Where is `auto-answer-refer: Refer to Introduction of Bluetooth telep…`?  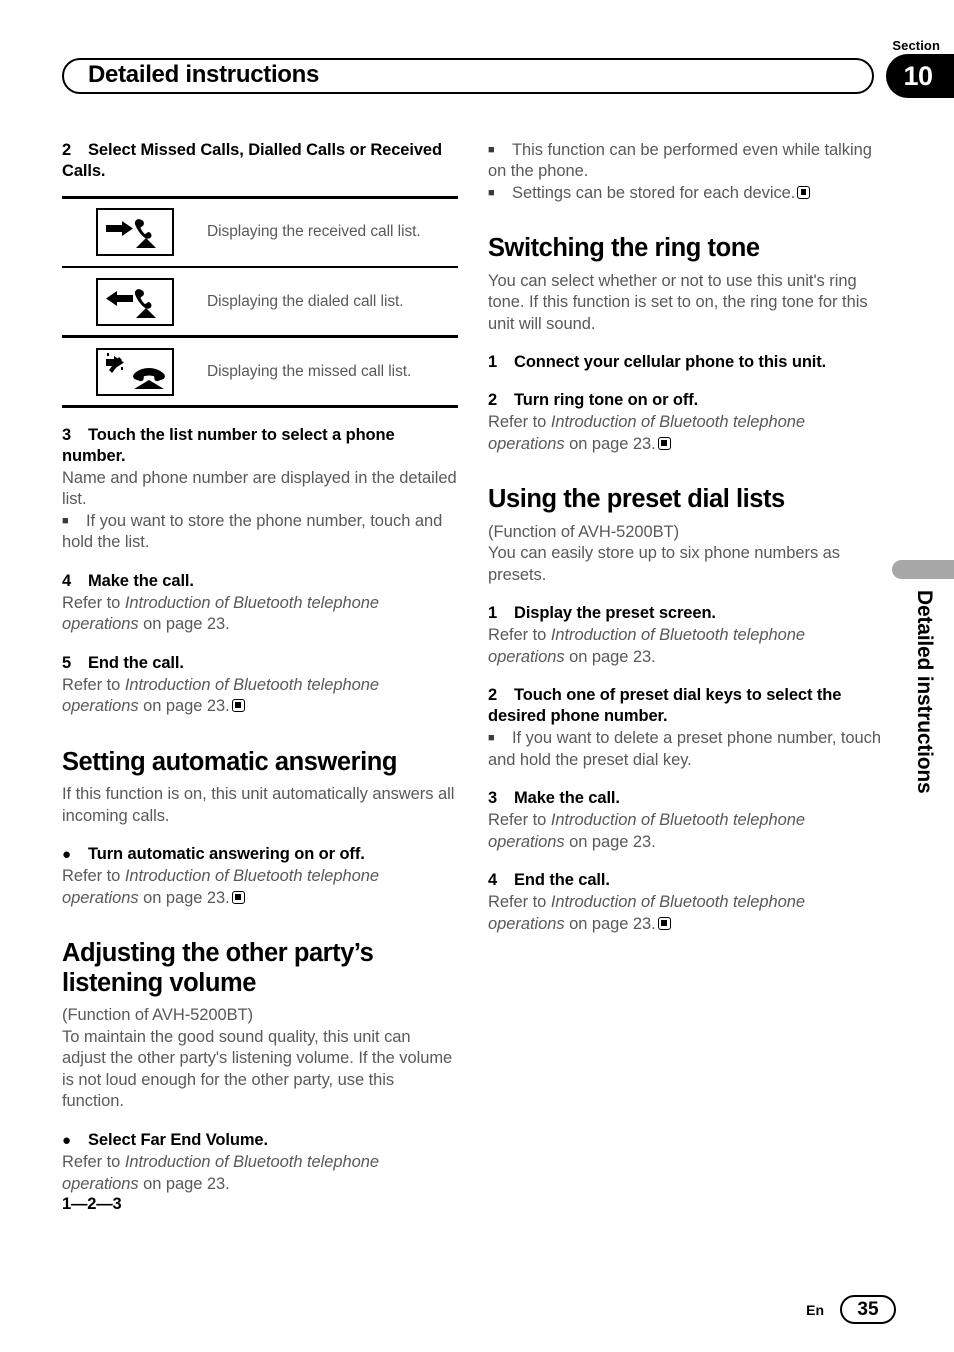 auto-answer-refer: Refer to Introduction of Bluetooth telep… is located at coordinates (260, 887).